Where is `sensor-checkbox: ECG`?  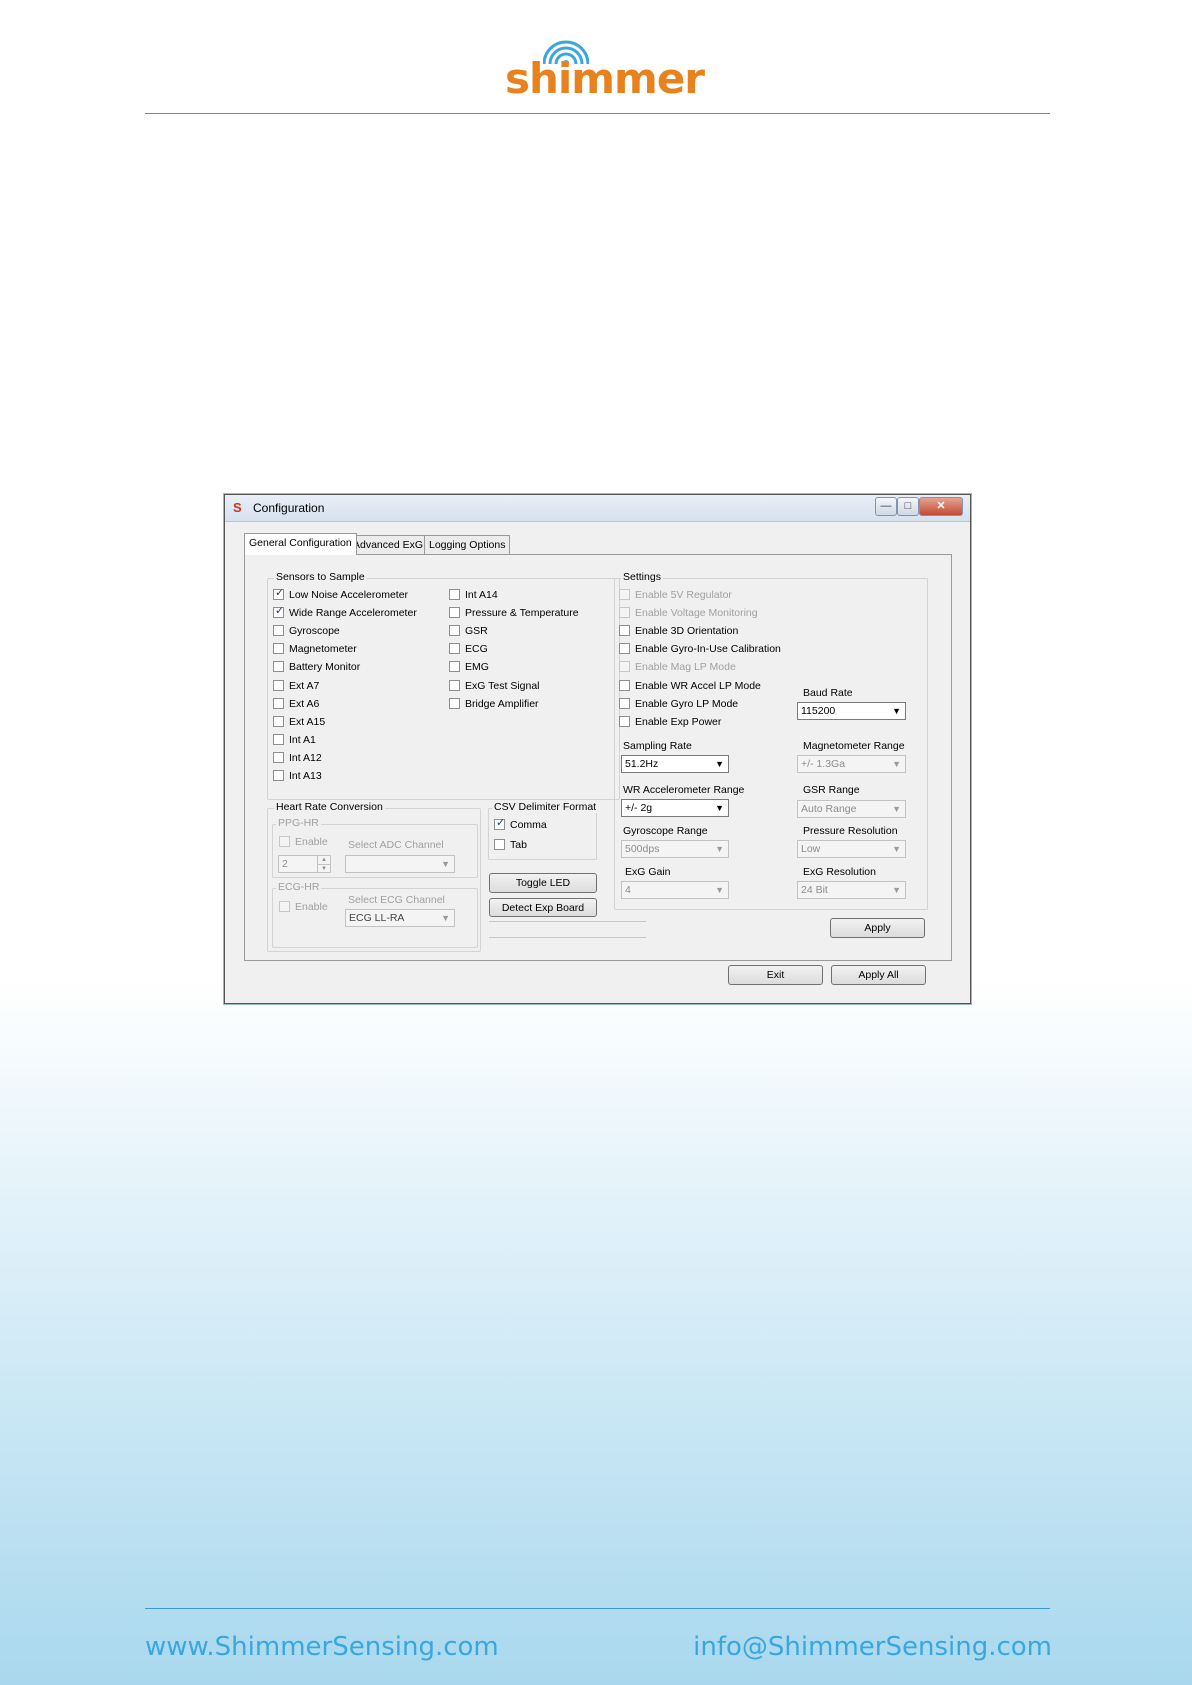
sensor-checkbox: ECG is located at coordinates (468, 649).